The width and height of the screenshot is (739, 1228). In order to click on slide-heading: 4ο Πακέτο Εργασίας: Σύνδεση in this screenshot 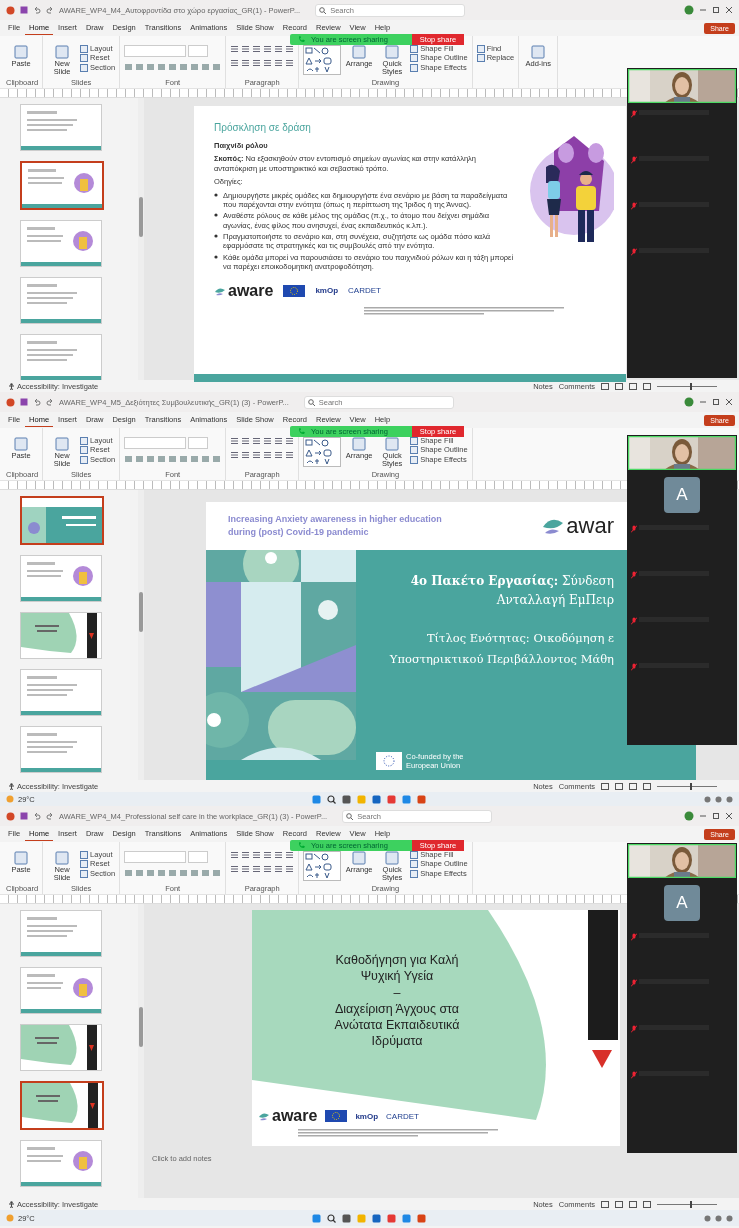, I will do `click(512, 581)`.